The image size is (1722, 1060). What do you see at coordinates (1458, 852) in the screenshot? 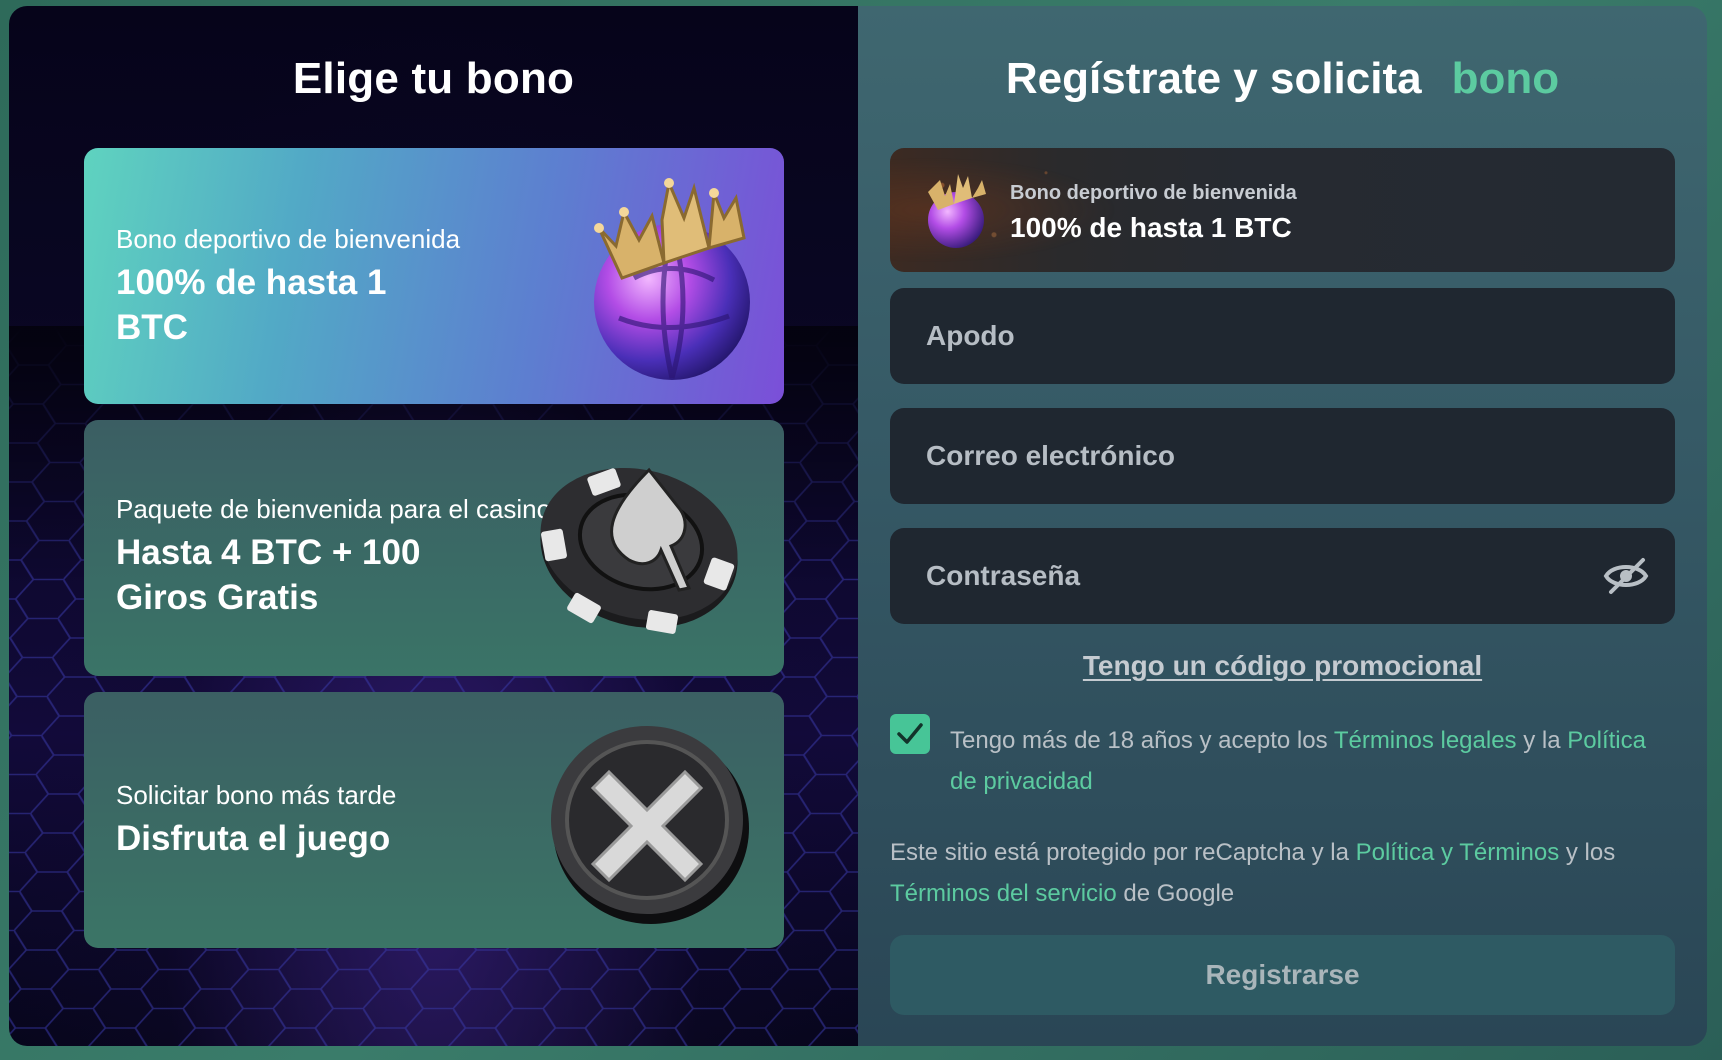
I see `captcha-policy-link: Política y Términos` at bounding box center [1458, 852].